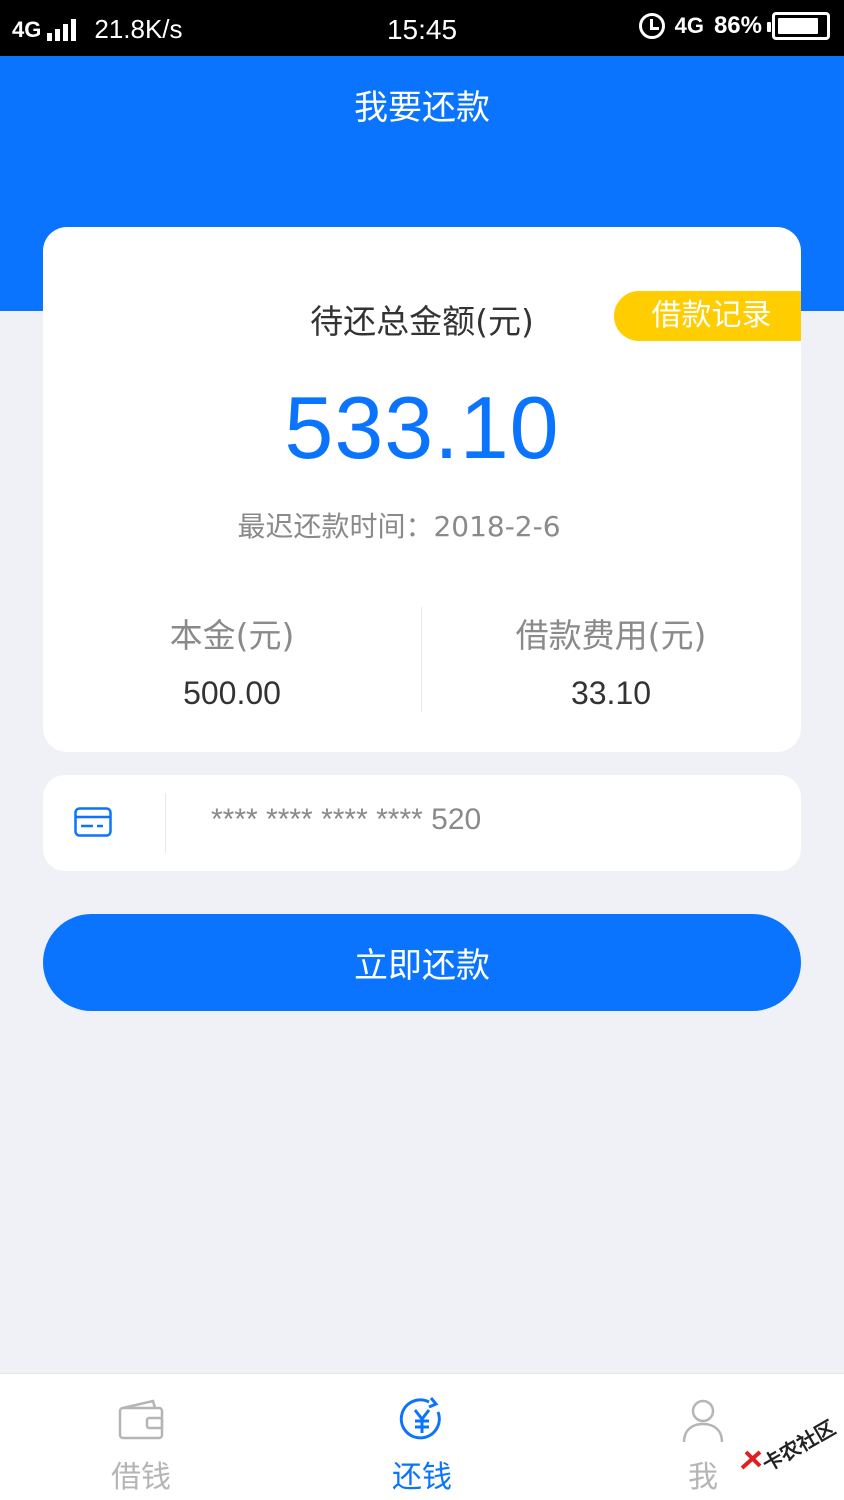 The width and height of the screenshot is (844, 1500). Describe the element at coordinates (93, 822) in the screenshot. I see `bank-card-icon` at that location.